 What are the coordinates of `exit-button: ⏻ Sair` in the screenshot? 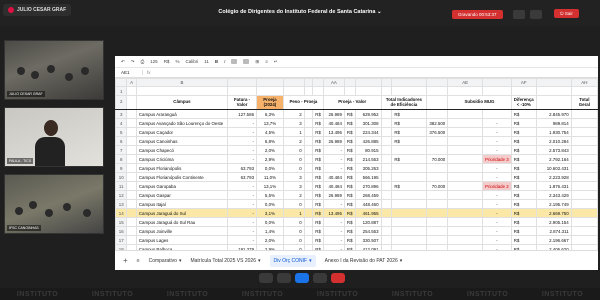 It's located at (566, 13).